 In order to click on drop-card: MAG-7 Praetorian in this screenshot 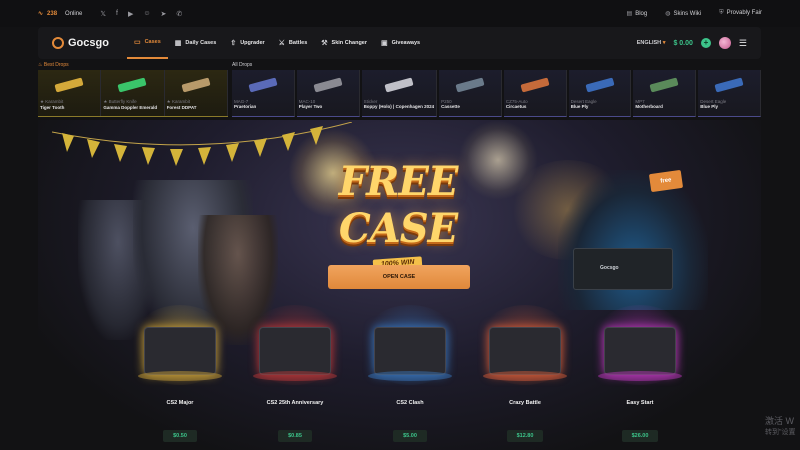, I will do `click(263, 93)`.